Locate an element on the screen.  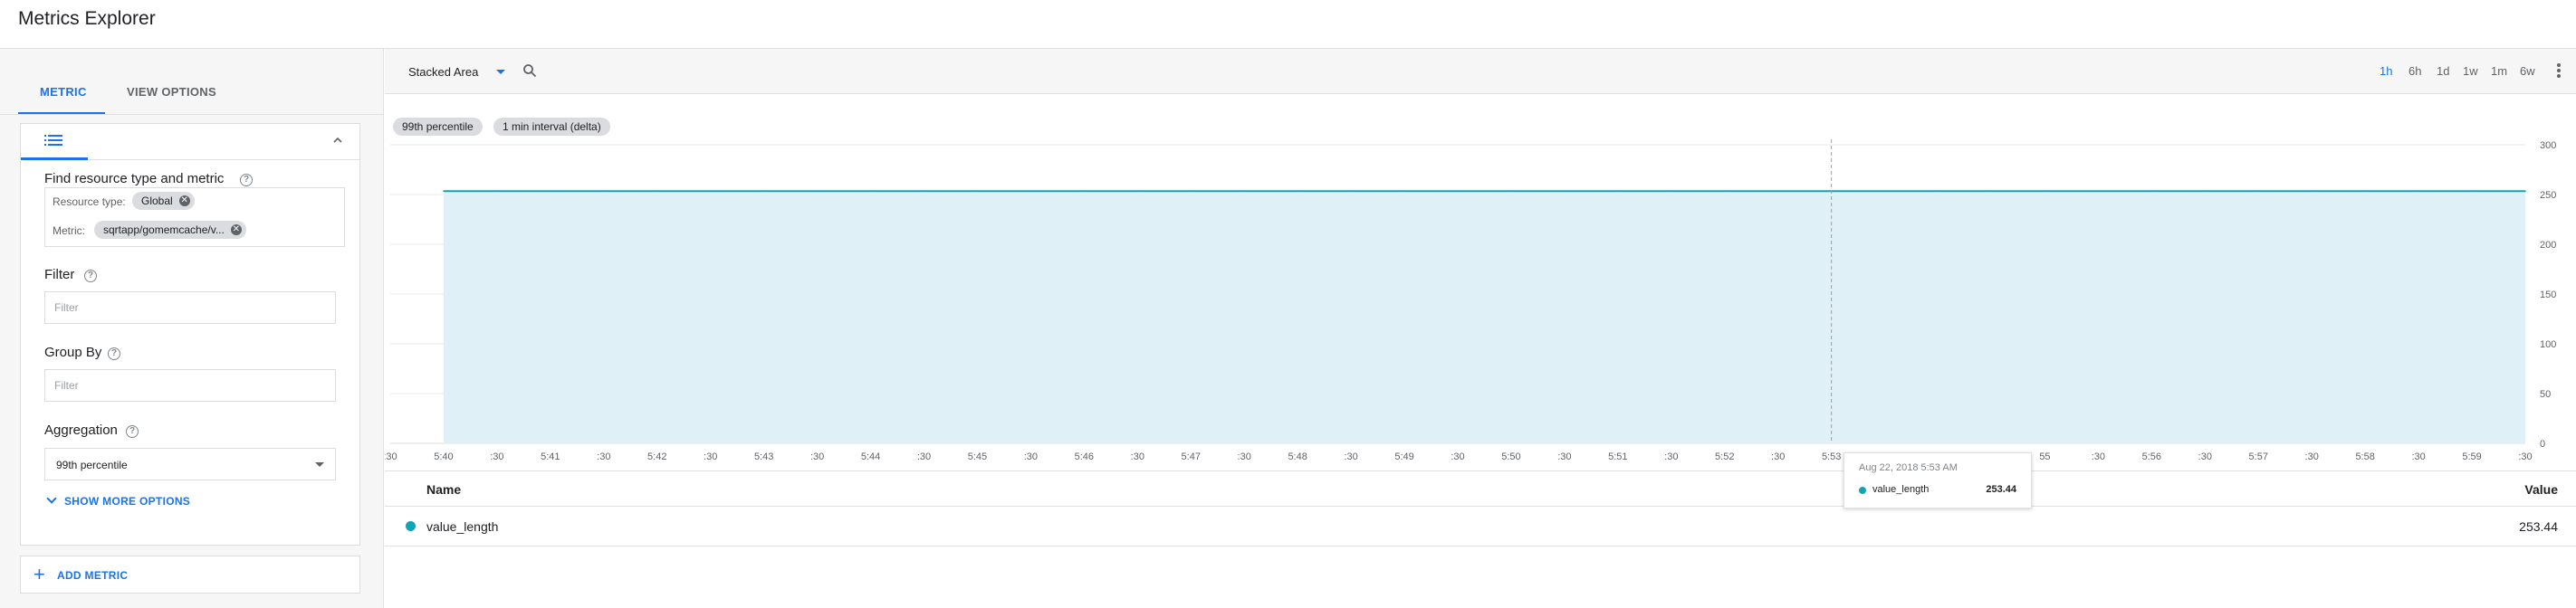
x-tick-label: 5:44 is located at coordinates (870, 457).